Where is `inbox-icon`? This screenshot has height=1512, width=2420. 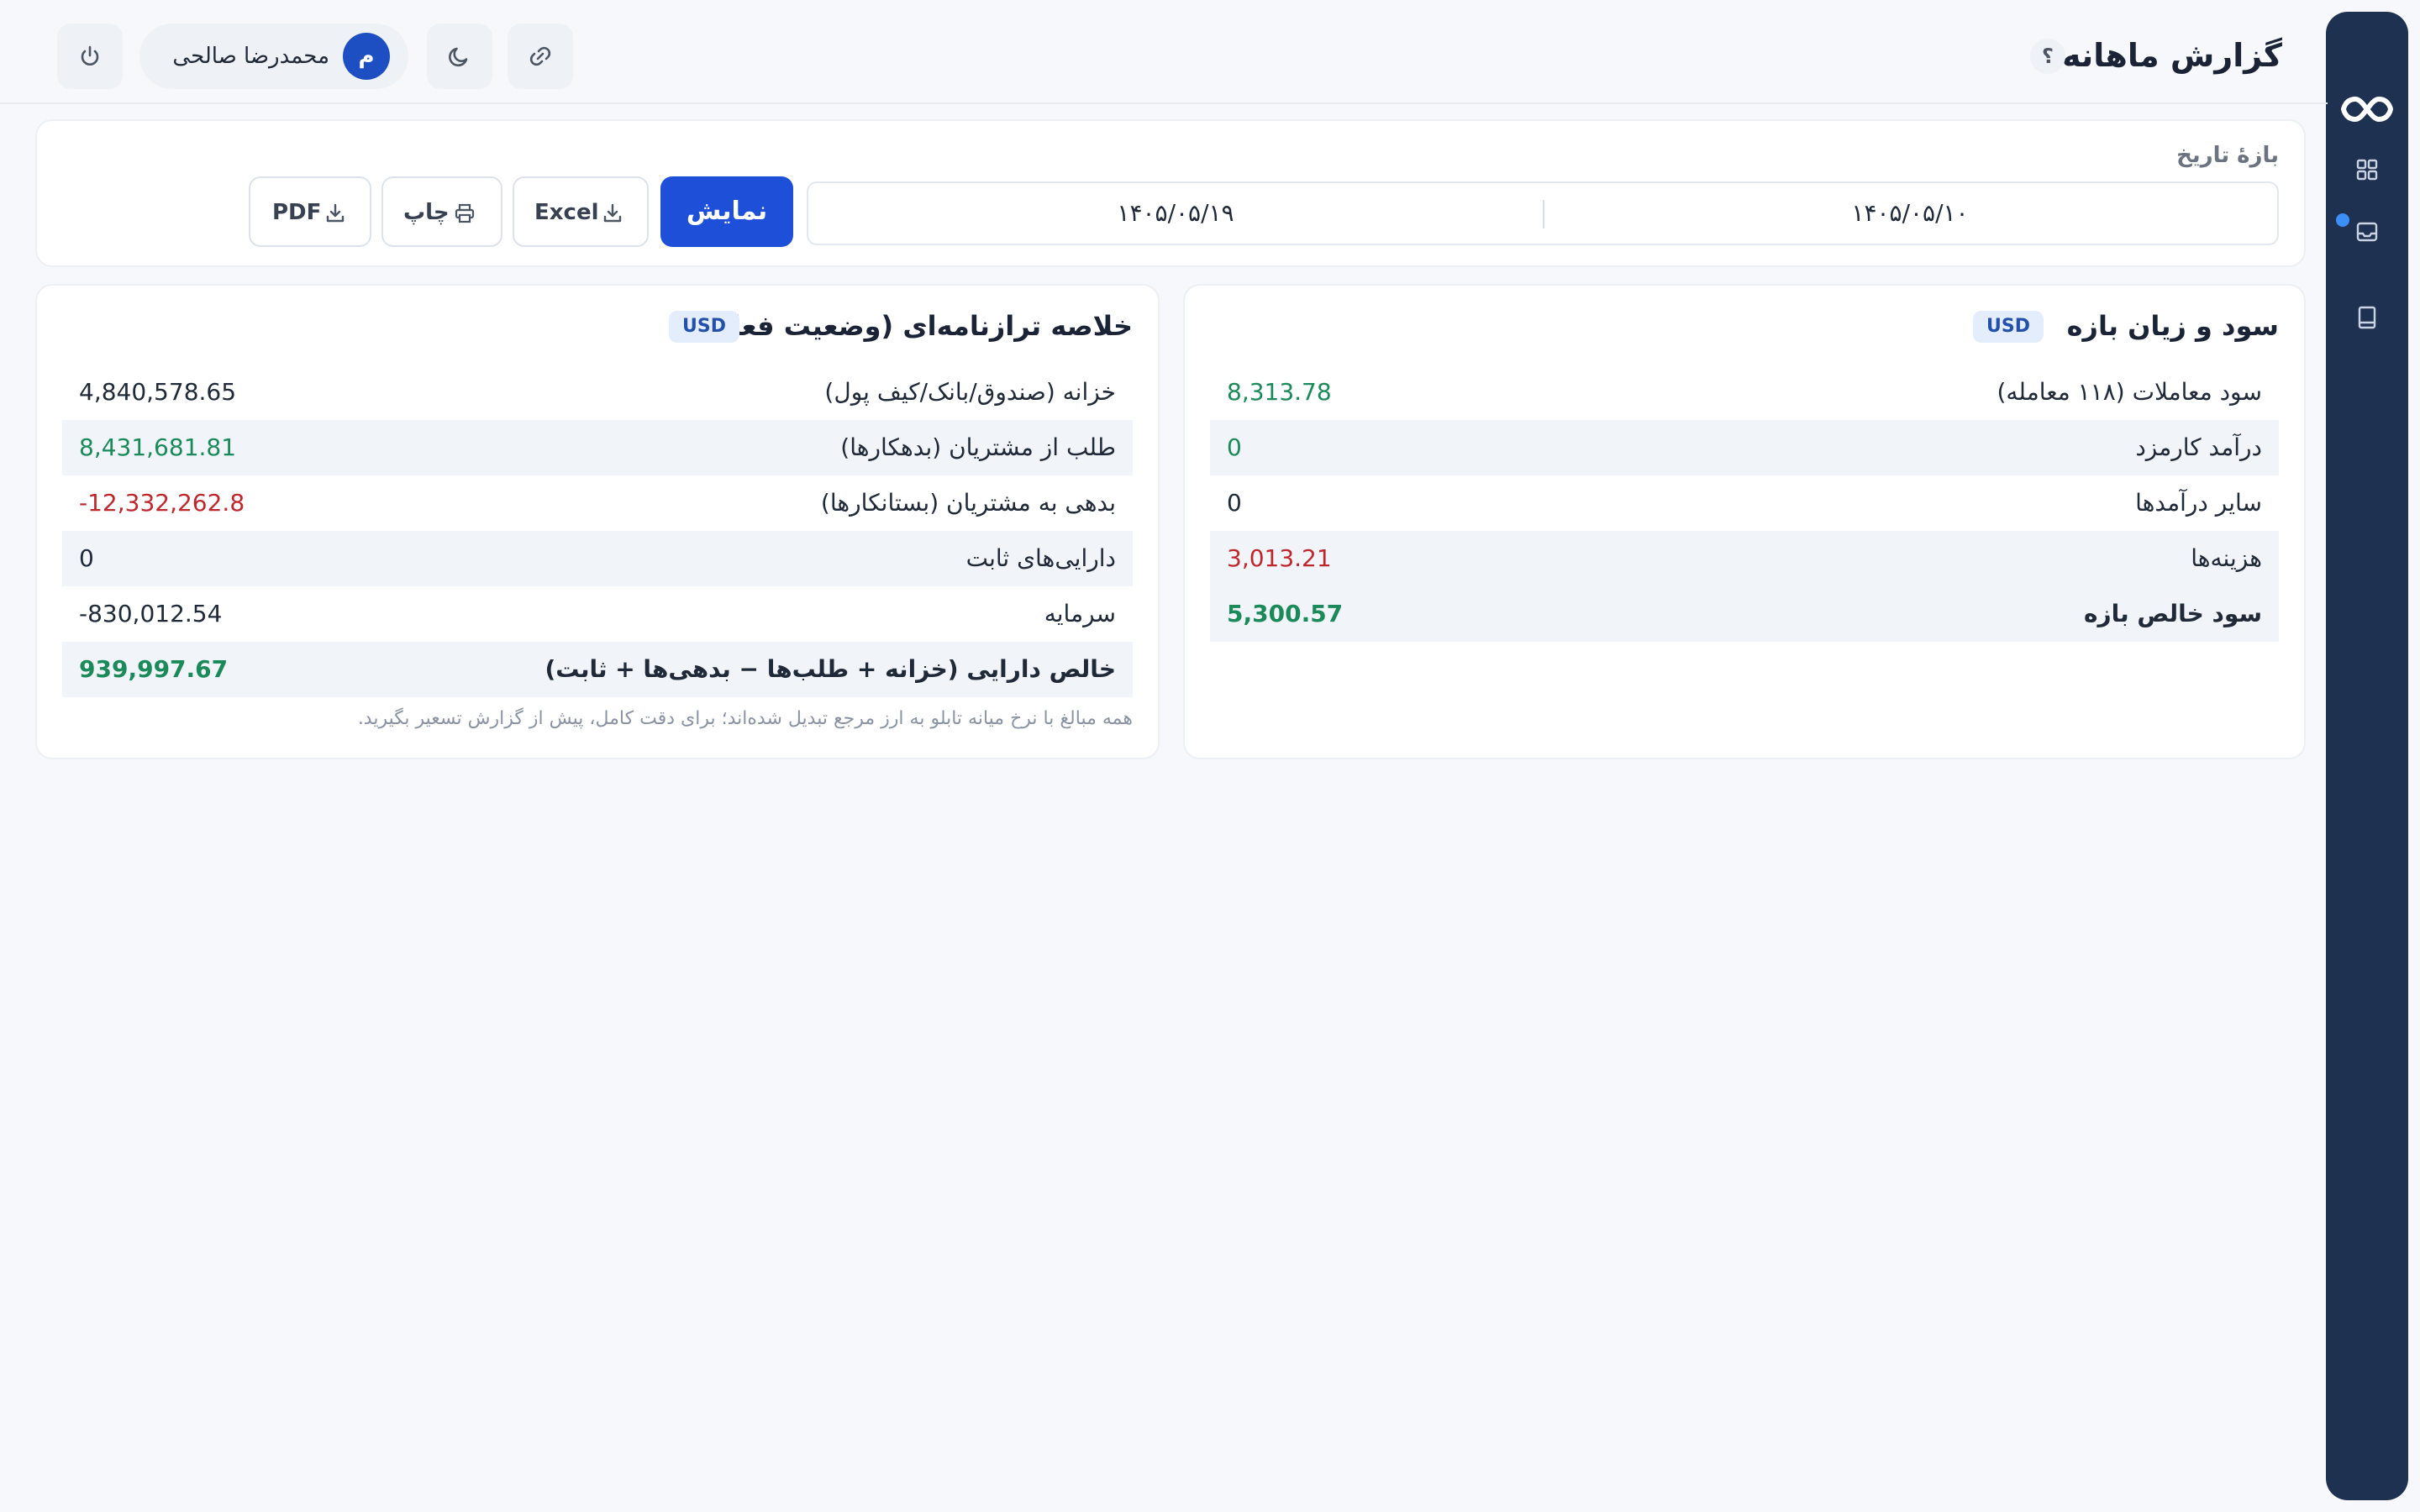
inbox-icon is located at coordinates (2367, 231).